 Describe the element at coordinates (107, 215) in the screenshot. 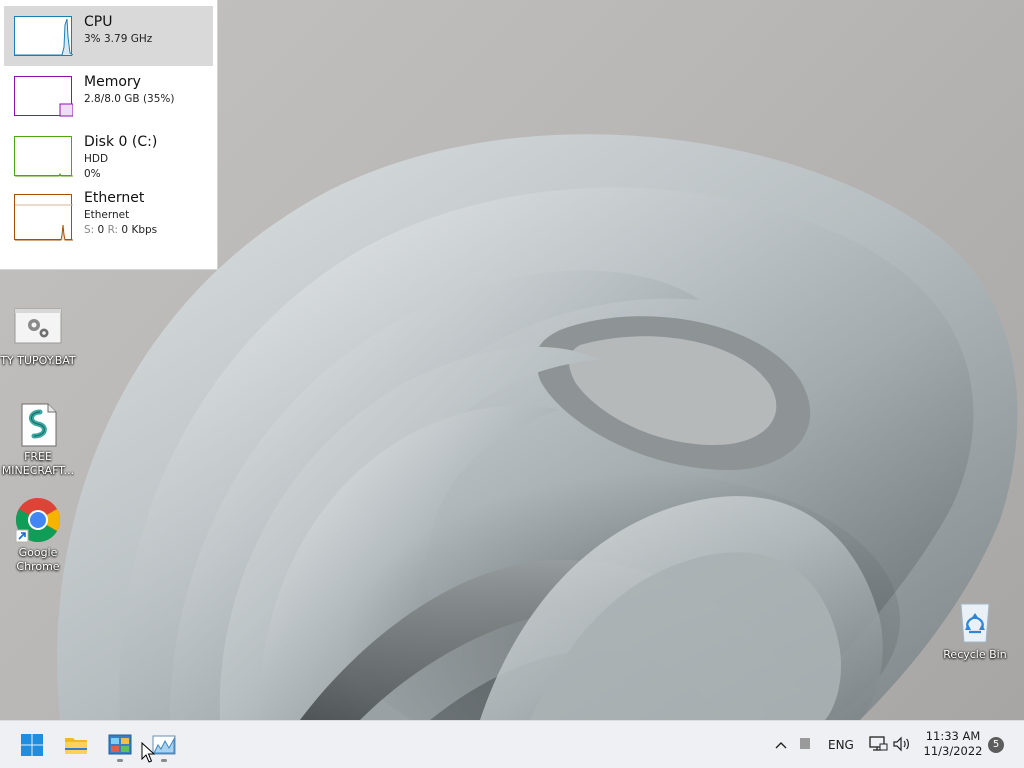

I see `ethernet-adapter-text: Ethernet` at that location.